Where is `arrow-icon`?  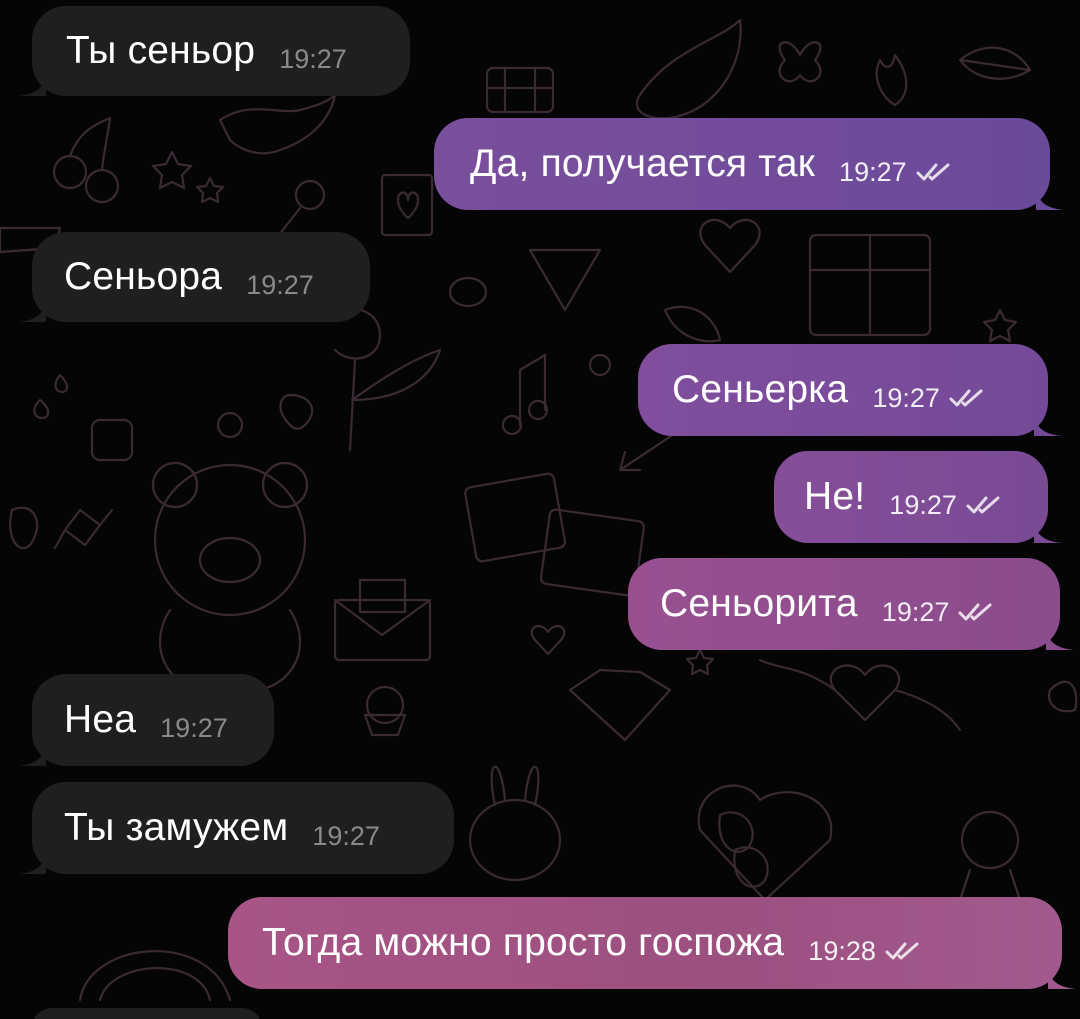 arrow-icon is located at coordinates (650, 450).